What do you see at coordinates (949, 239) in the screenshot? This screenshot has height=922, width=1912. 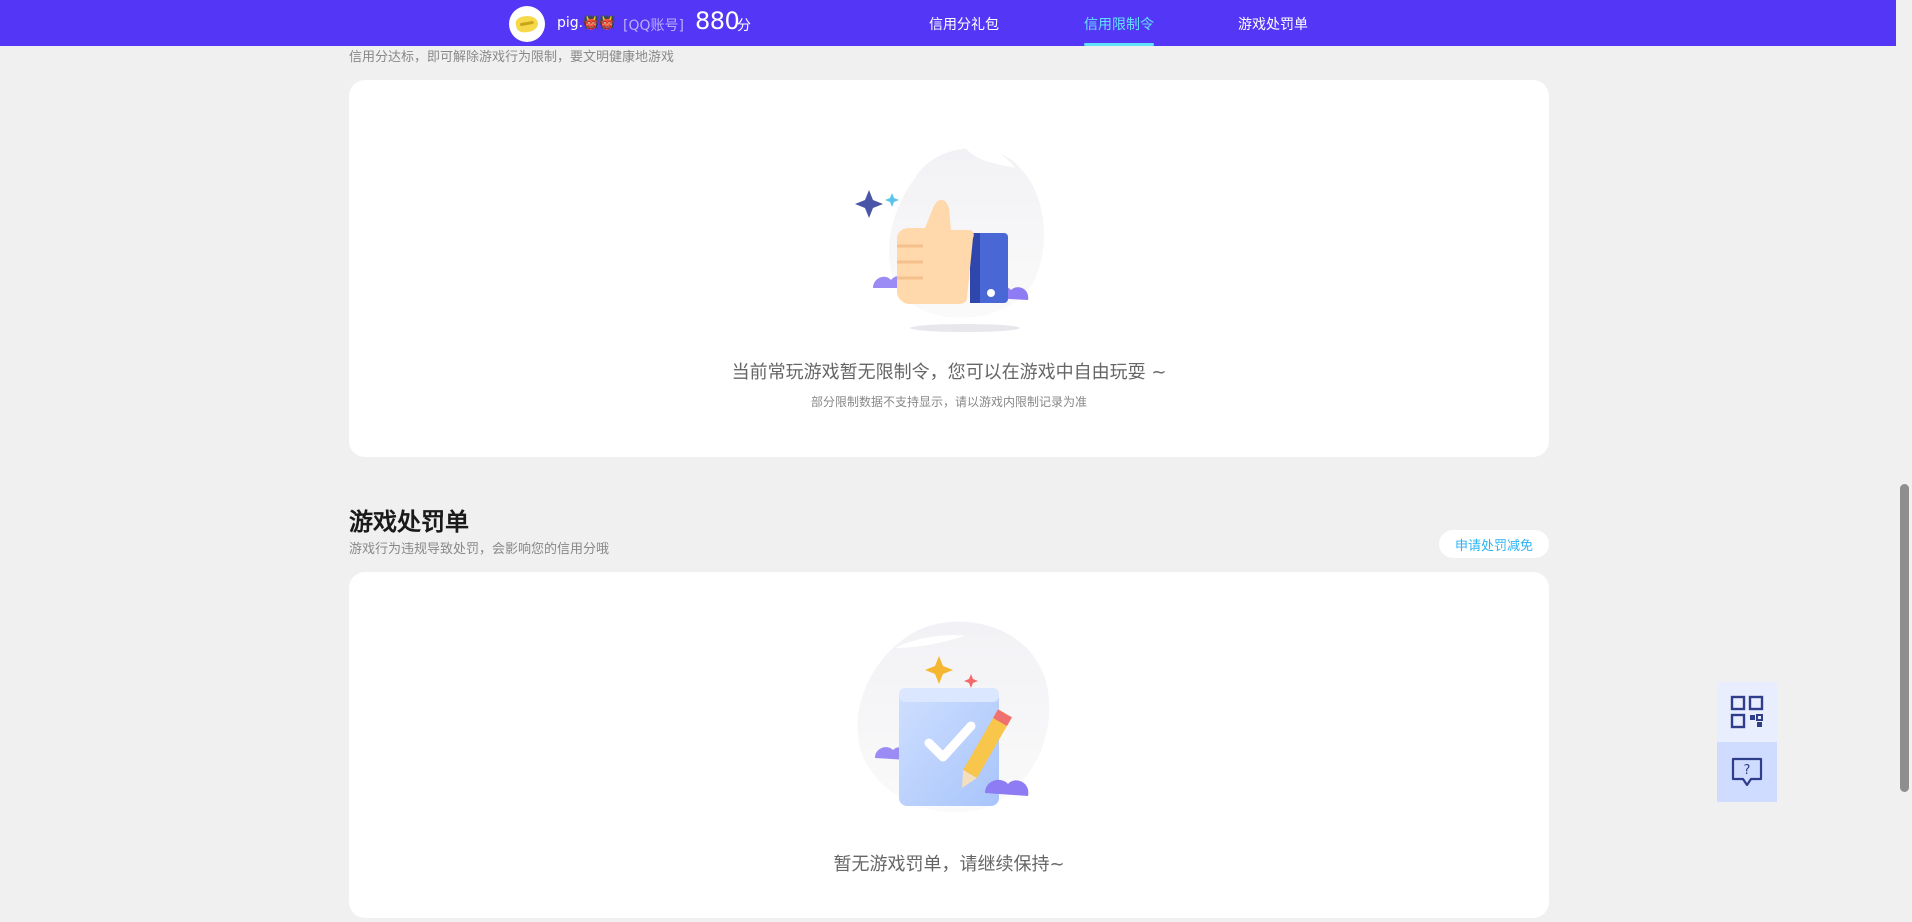 I see `thumbs-up-illustration` at bounding box center [949, 239].